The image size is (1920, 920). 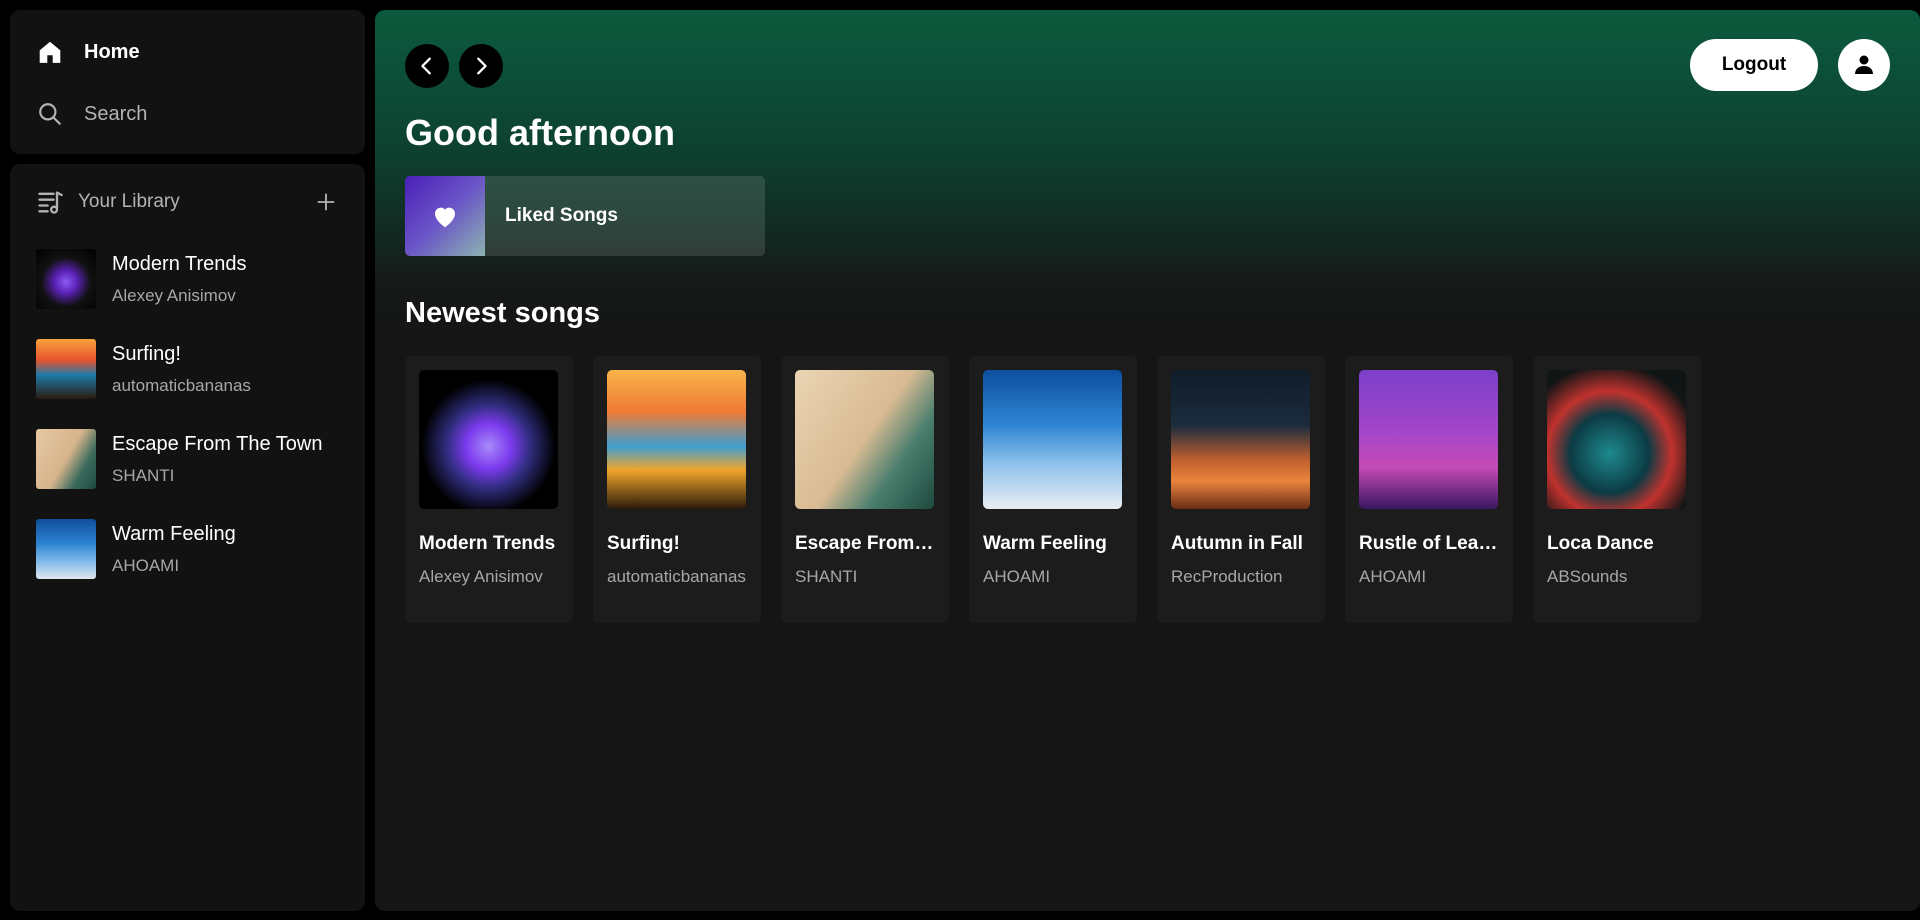 I want to click on song-title: Autumn in Fall, so click(x=1237, y=543).